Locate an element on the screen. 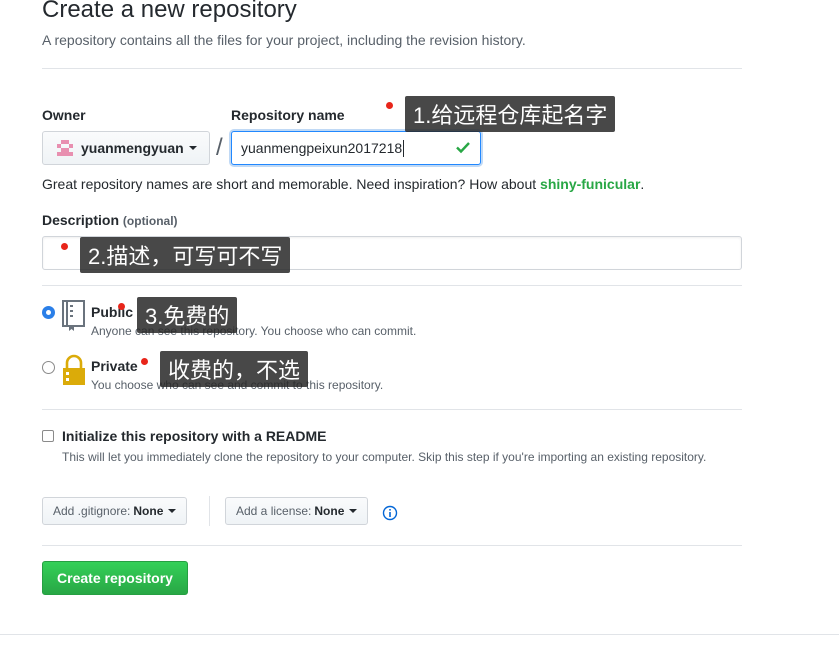 The width and height of the screenshot is (839, 664). annotation-description: 2.描述，可写可不写 is located at coordinates (185, 255).